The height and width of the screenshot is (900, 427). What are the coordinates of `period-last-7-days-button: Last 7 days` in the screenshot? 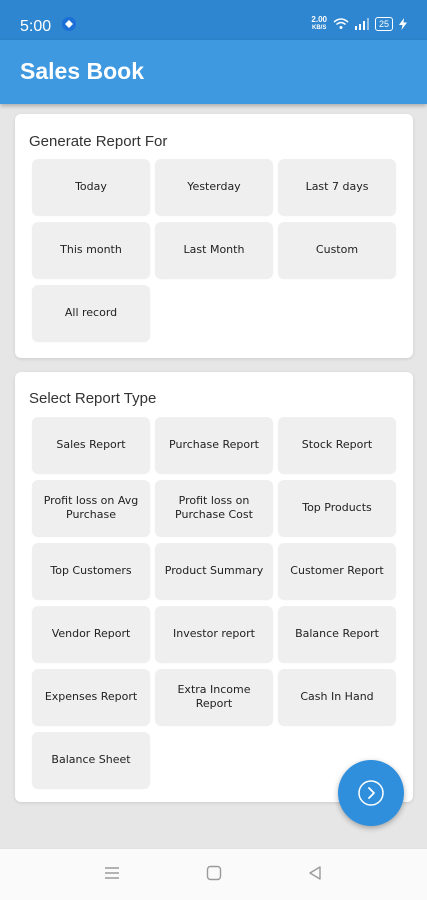 It's located at (337, 187).